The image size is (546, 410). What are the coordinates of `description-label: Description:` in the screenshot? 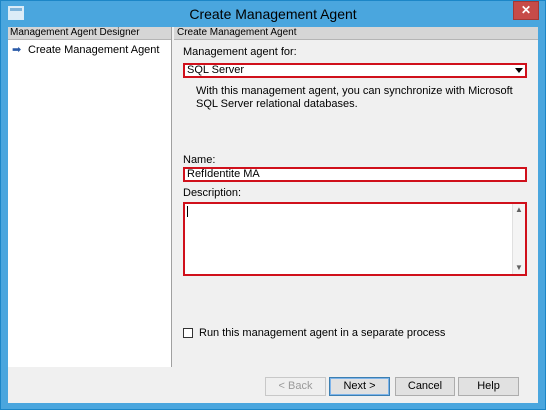 It's located at (212, 193).